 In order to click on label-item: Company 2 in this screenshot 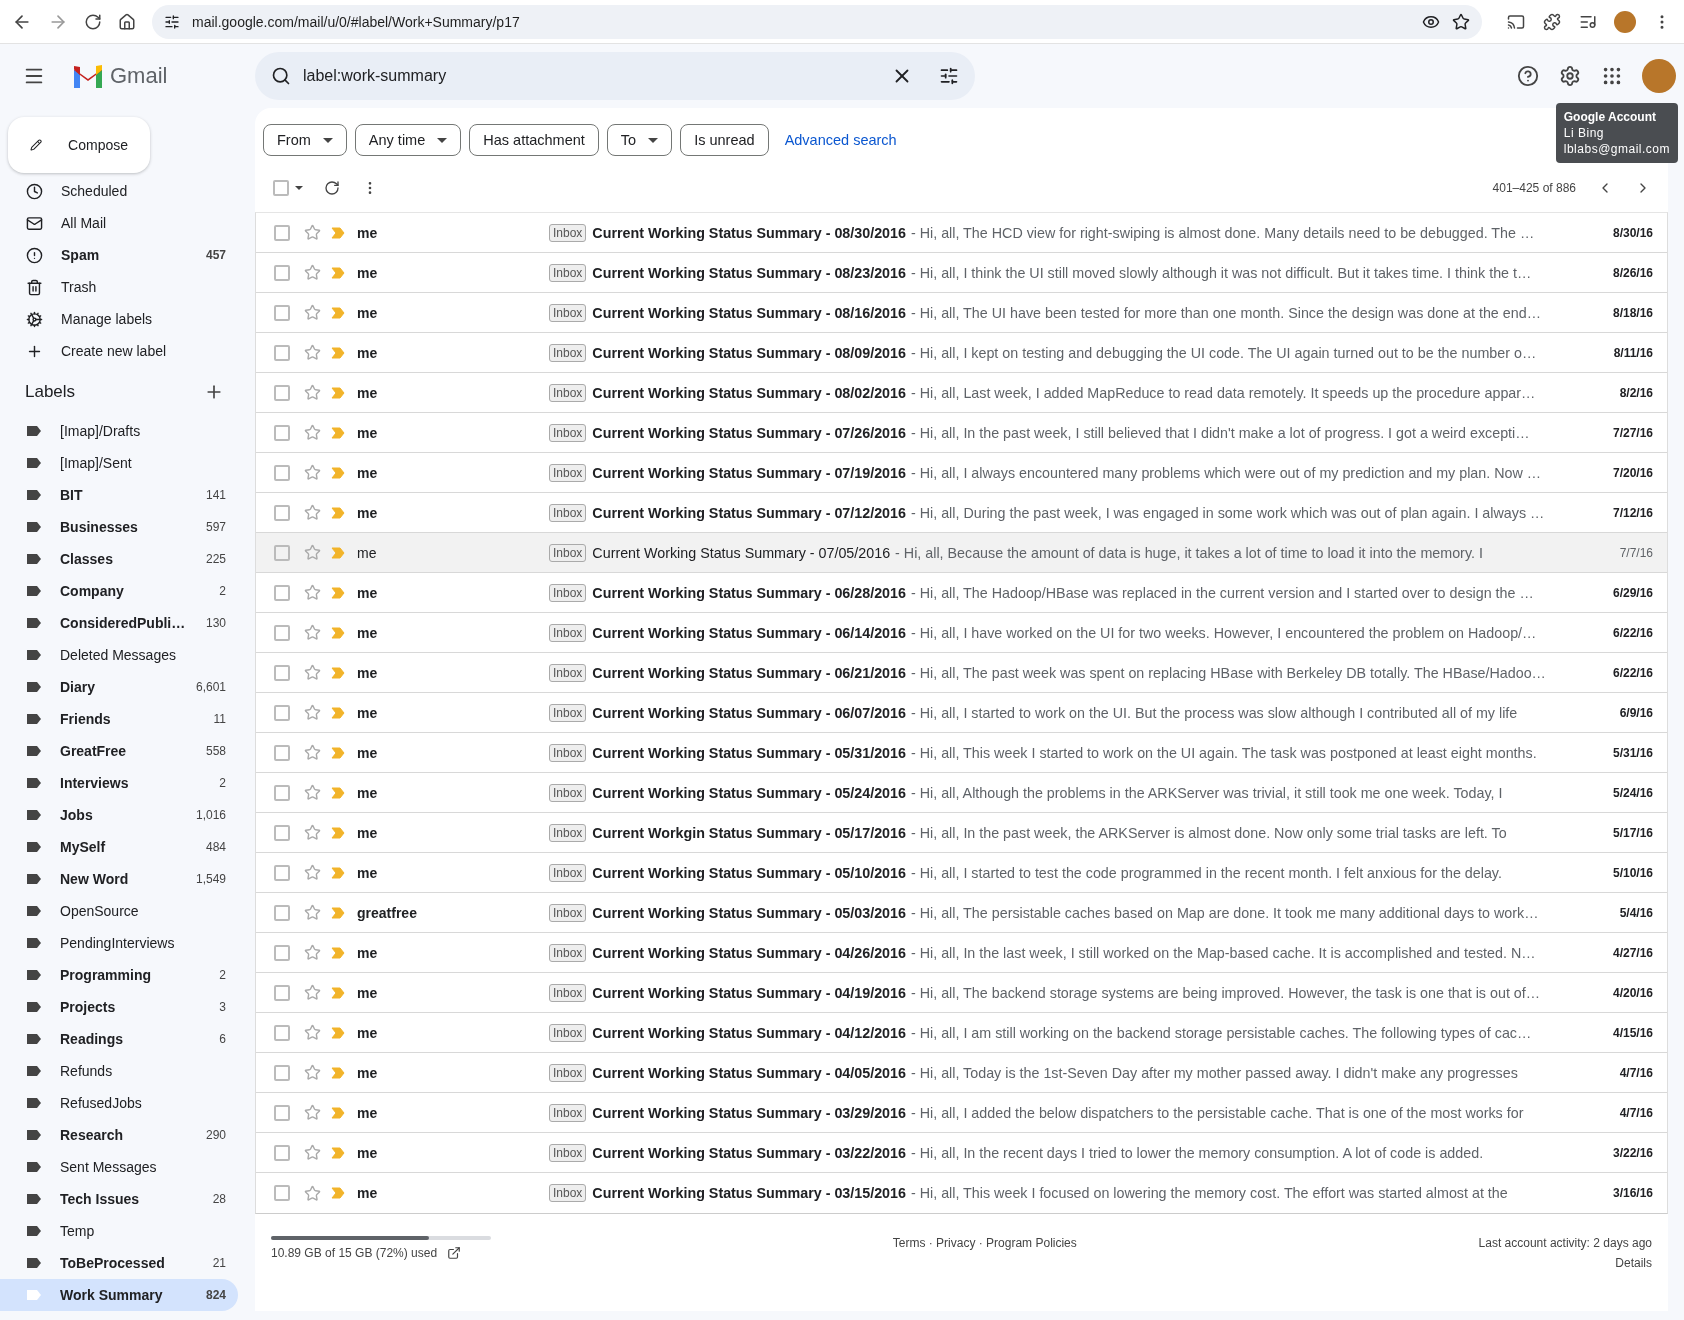, I will do `click(119, 591)`.